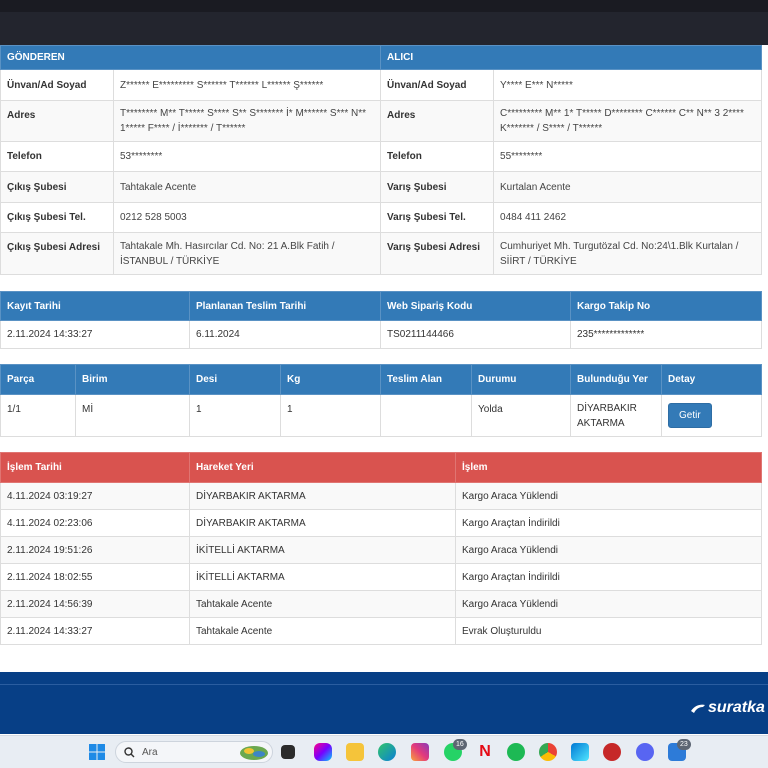 The height and width of the screenshot is (768, 768). Describe the element at coordinates (95, 467) in the screenshot. I see `history-header: İşlem Tarihi` at that location.